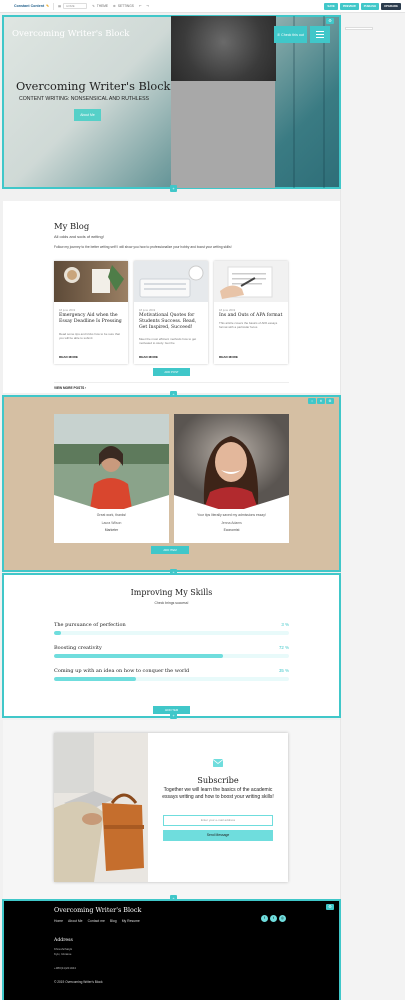  I want to click on section-tools: ↕ ✕ ⚙, so click(321, 401).